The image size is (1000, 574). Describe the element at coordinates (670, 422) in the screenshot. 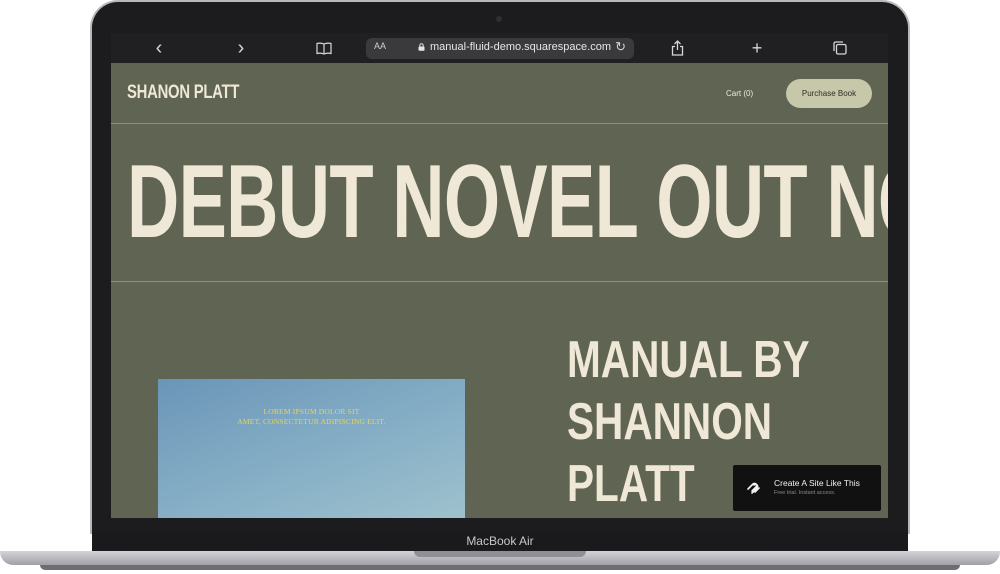

I see `book-heading-line-2: SHANNON` at that location.